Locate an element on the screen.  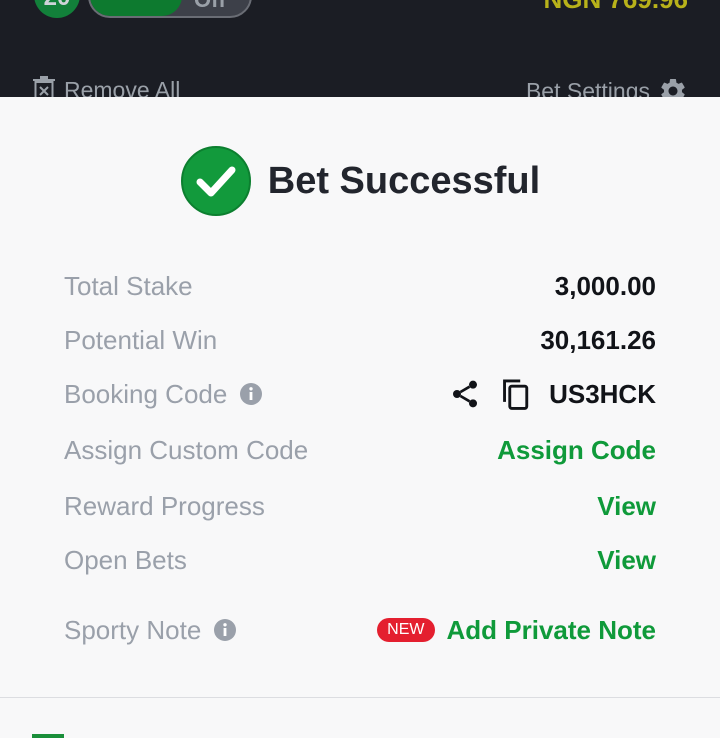
assign-code-link: Assign Code is located at coordinates (576, 450).